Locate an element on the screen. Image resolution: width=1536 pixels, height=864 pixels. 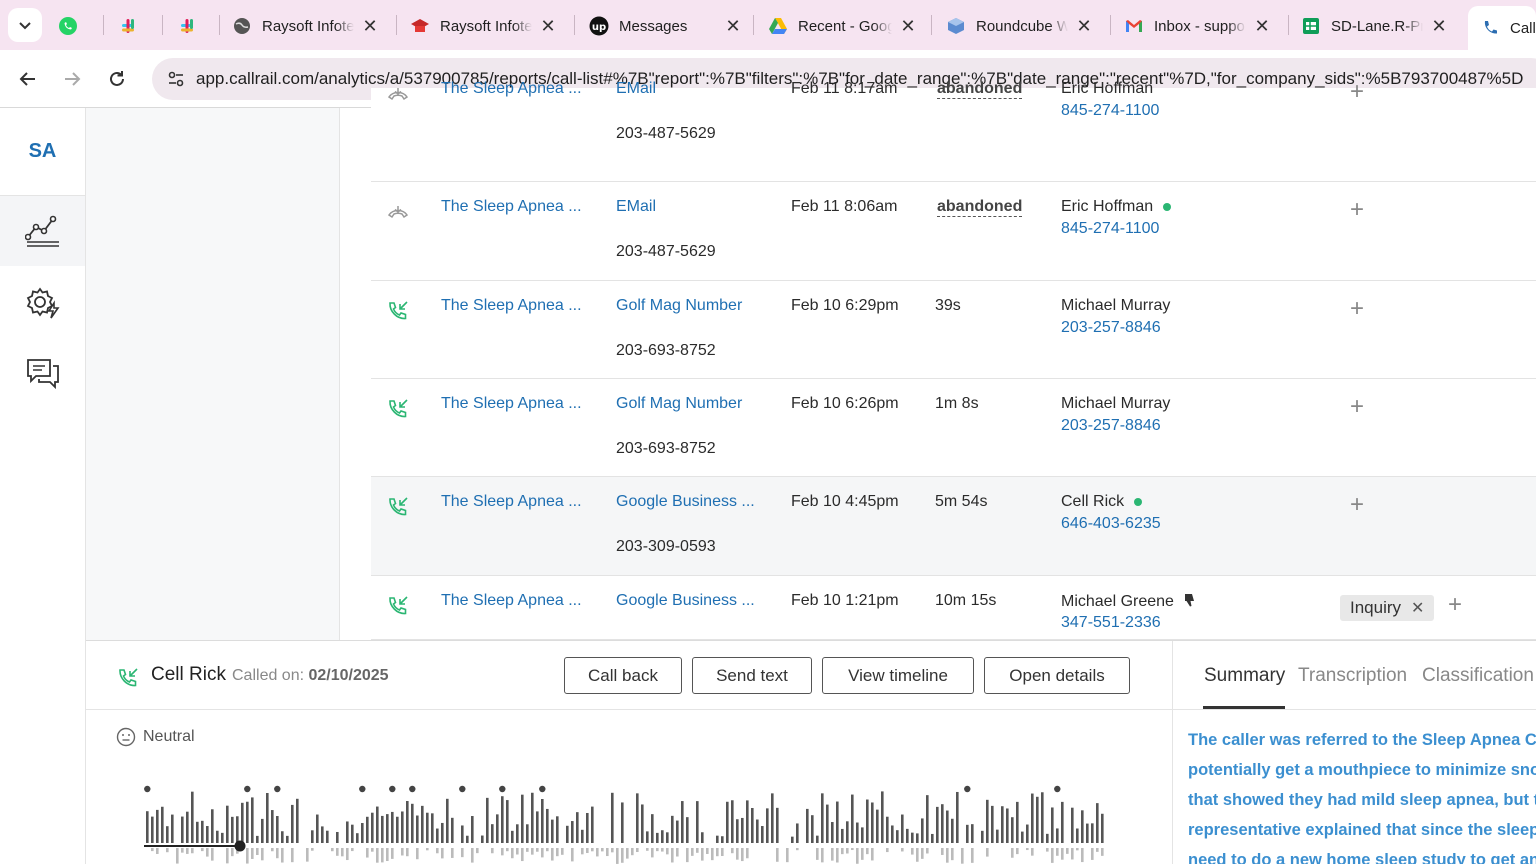
playback-scrubber-handle is located at coordinates (240, 846).